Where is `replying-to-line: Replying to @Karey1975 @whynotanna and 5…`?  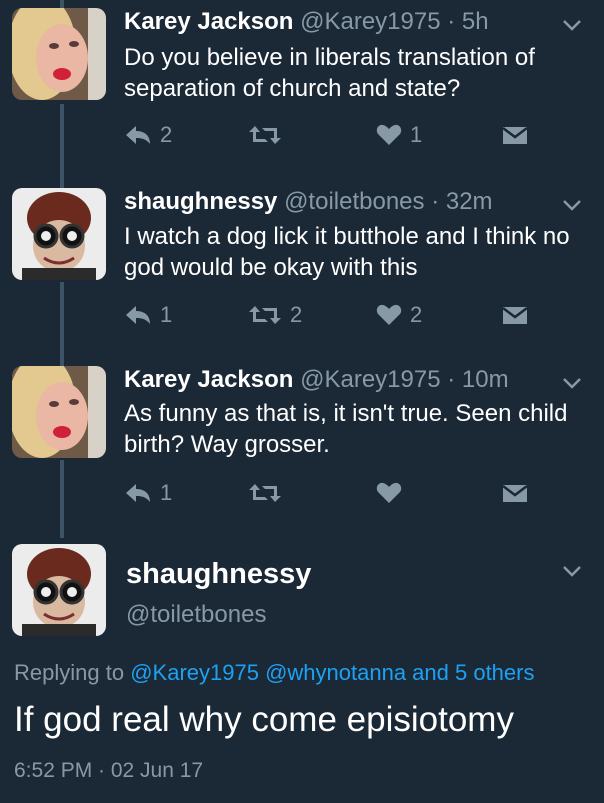
replying-to-line: Replying to @Karey1975 @whynotanna and 5… is located at coordinates (274, 673).